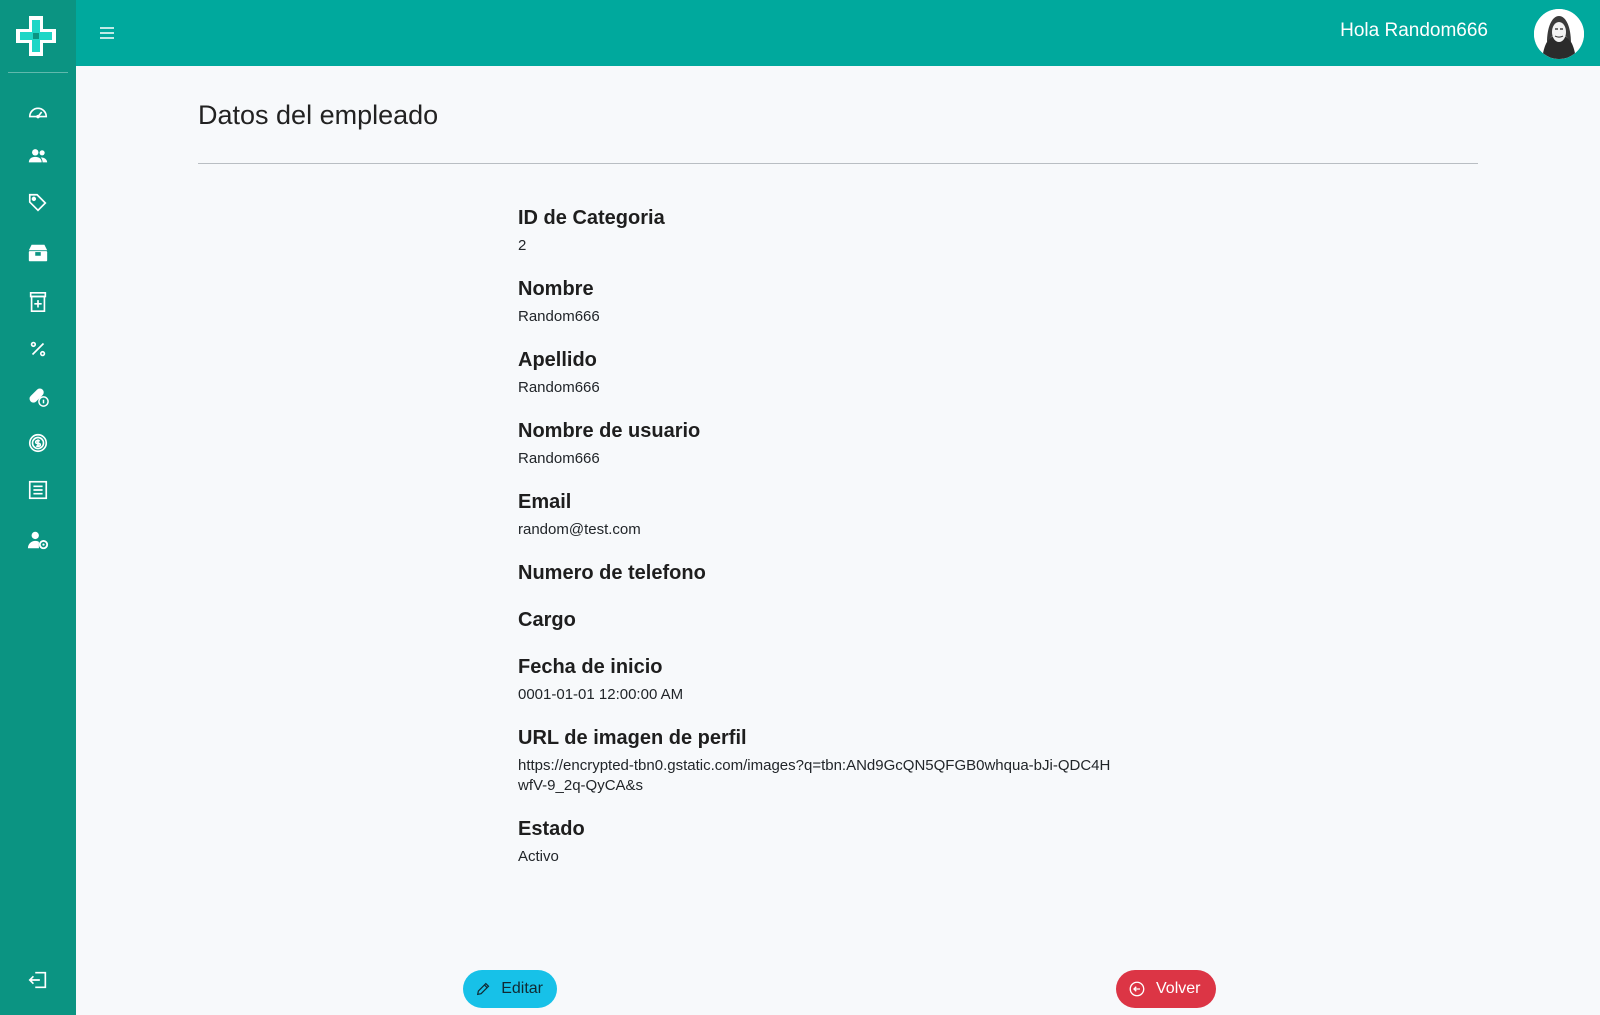 The width and height of the screenshot is (1600, 1015). What do you see at coordinates (601, 694) in the screenshot?
I see `field-value: 0001-01-01 12:00:00 AM` at bounding box center [601, 694].